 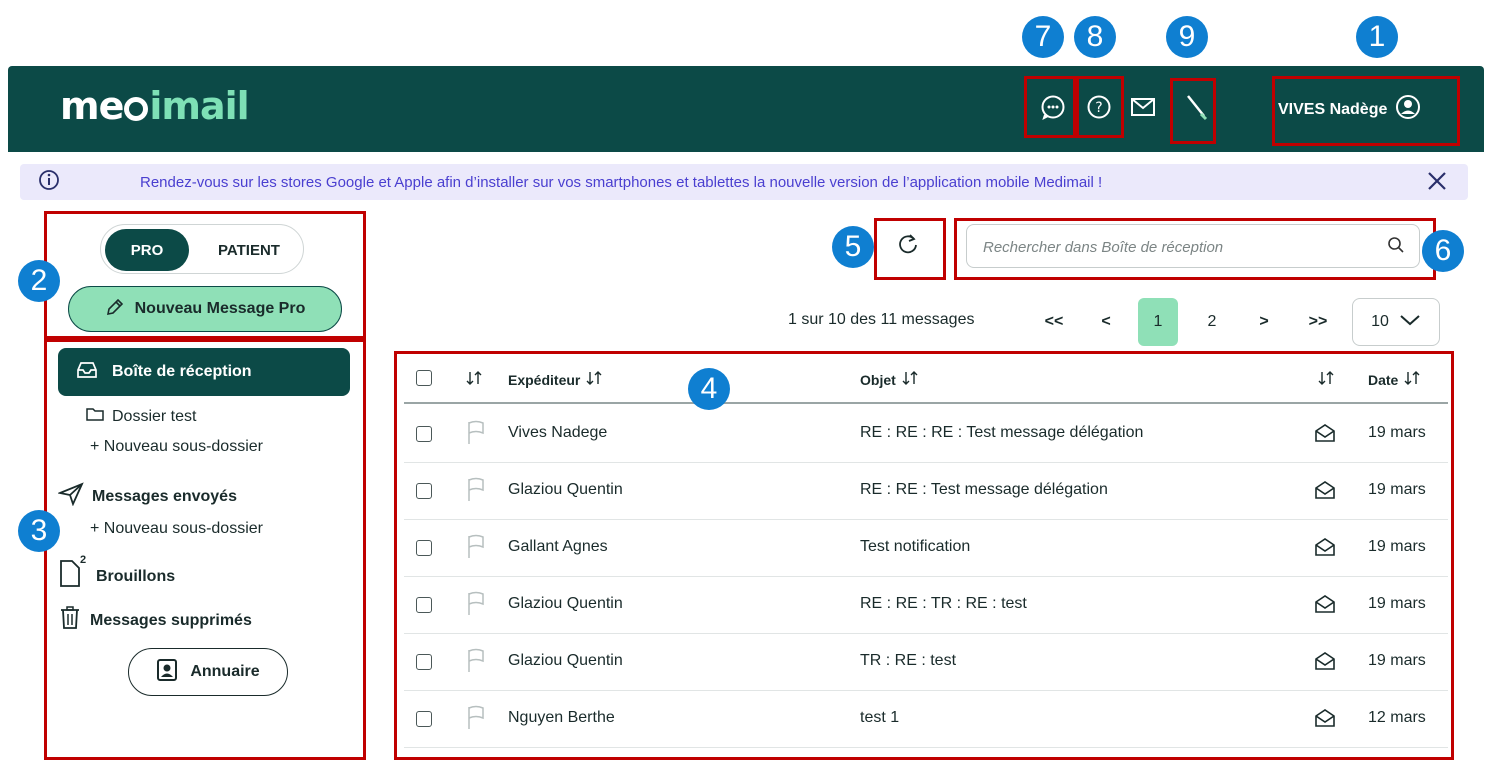 I want to click on close-icon, so click(x=1437, y=183).